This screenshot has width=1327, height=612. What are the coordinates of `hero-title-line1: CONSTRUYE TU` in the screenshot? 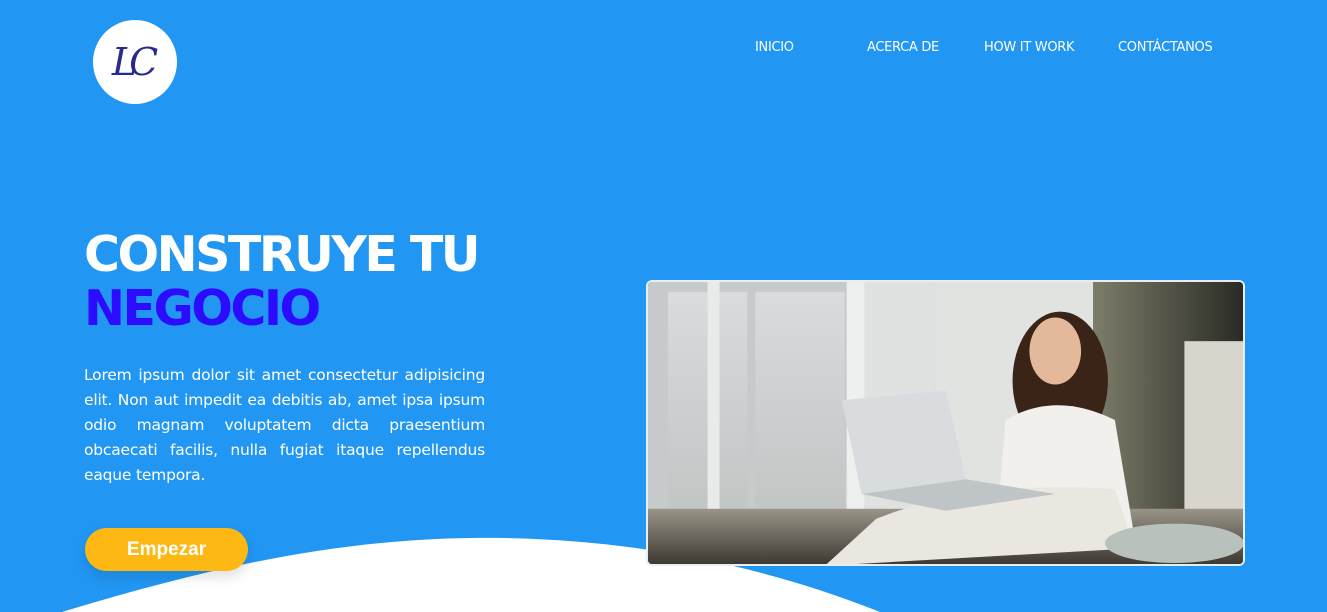 It's located at (282, 254).